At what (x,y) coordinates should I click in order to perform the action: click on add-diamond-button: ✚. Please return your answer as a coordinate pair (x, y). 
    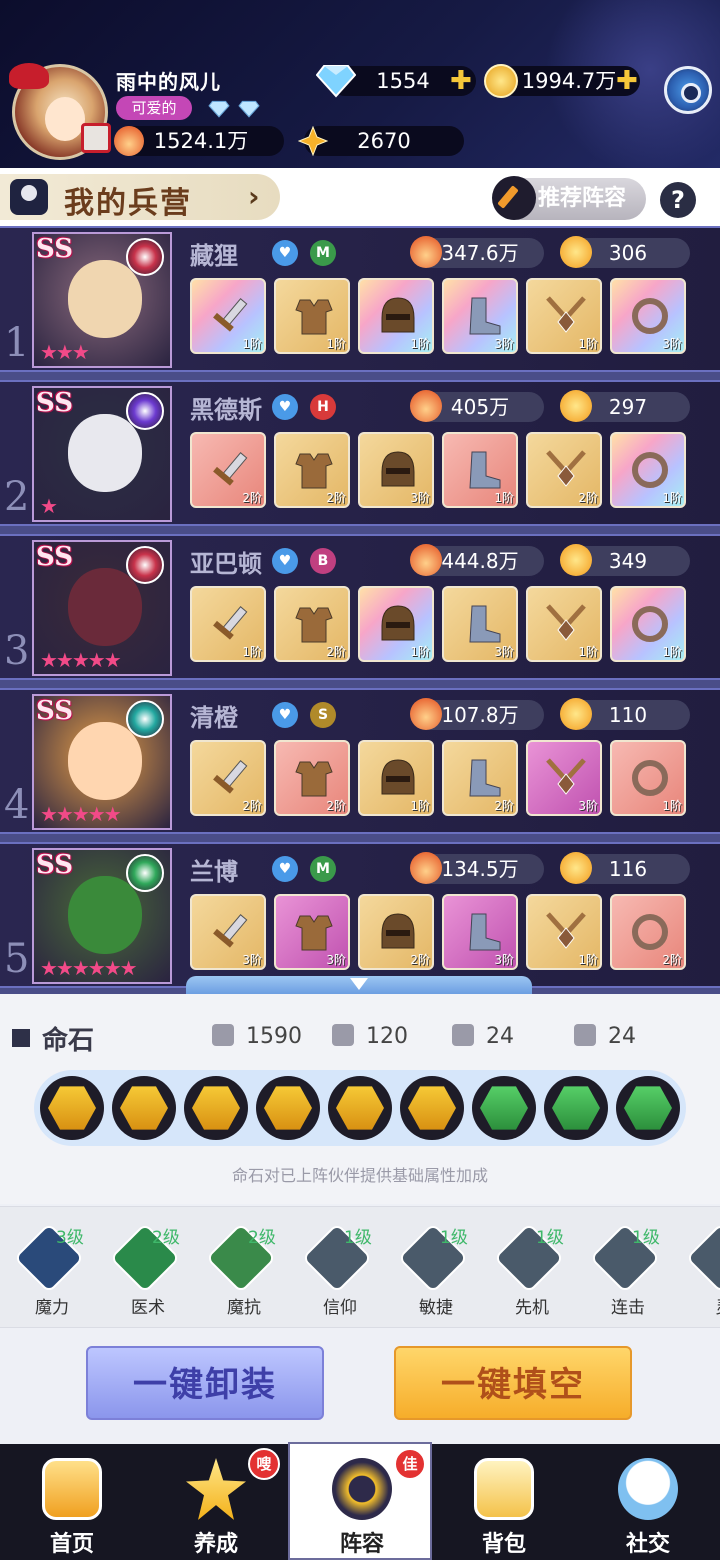
    Looking at the image, I should click on (461, 81).